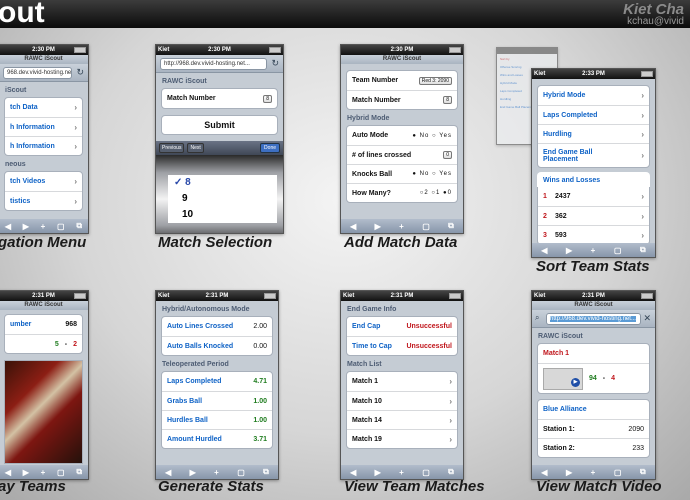  Describe the element at coordinates (593, 378) in the screenshot. I see `video-score-row: ▶ 94-4` at that location.